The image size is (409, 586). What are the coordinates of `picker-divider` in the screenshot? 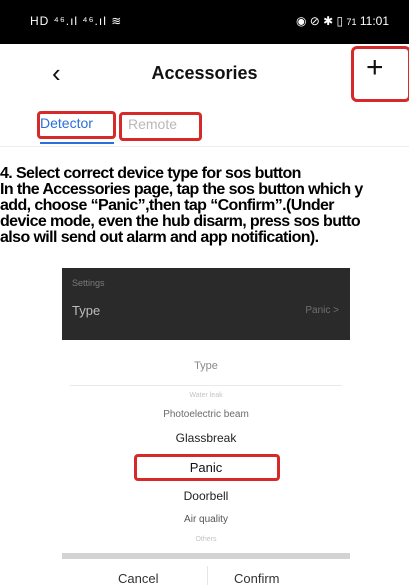 It's located at (206, 385).